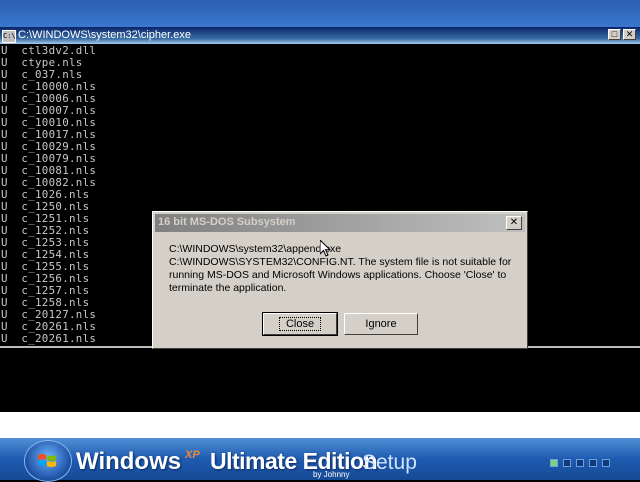 This screenshot has height=482, width=640. I want to click on status-band, so click(320, 425).